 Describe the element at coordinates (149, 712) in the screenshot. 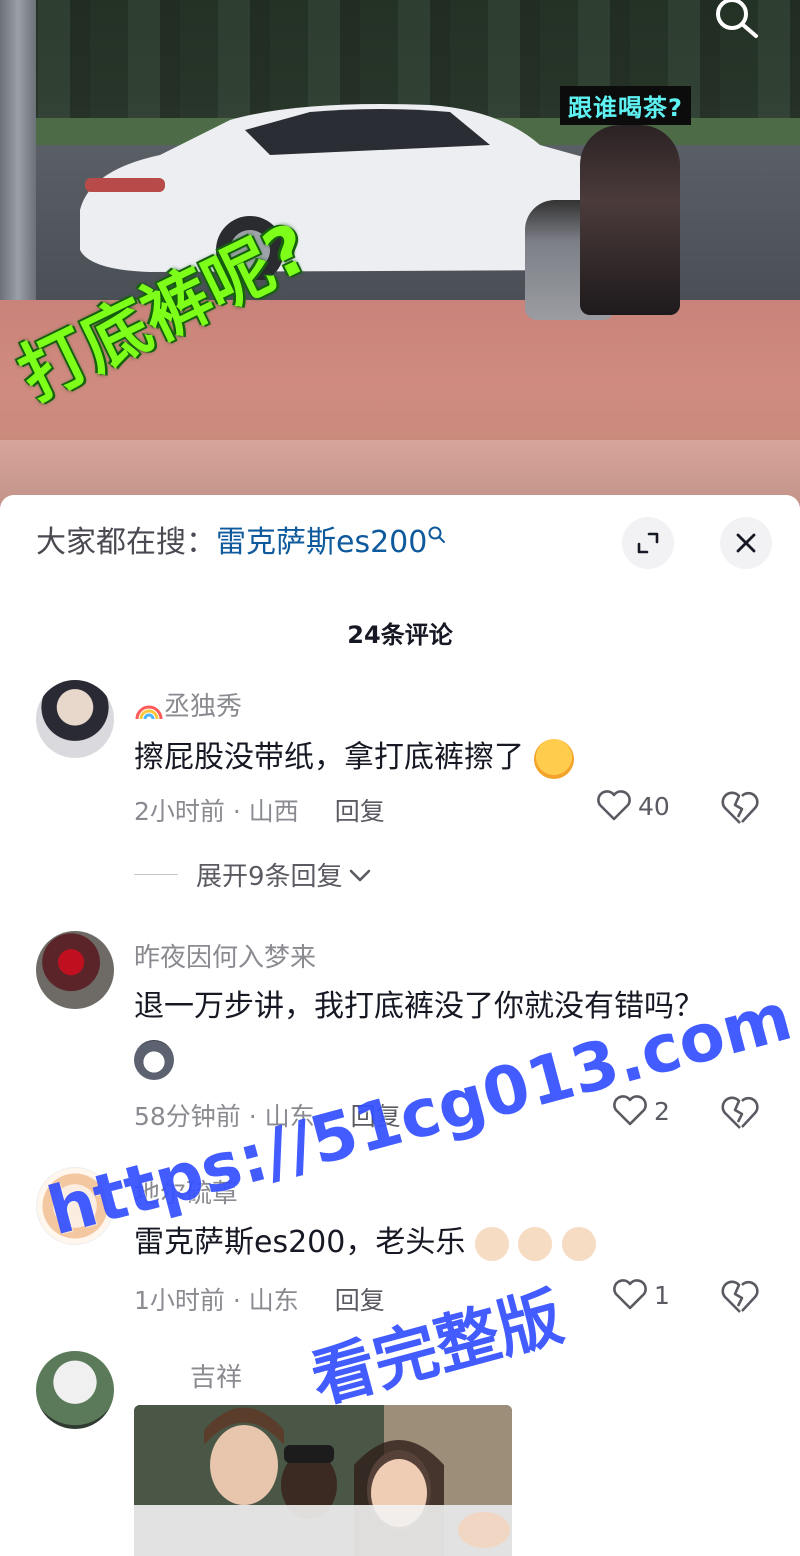

I see `rainbow-icon` at that location.